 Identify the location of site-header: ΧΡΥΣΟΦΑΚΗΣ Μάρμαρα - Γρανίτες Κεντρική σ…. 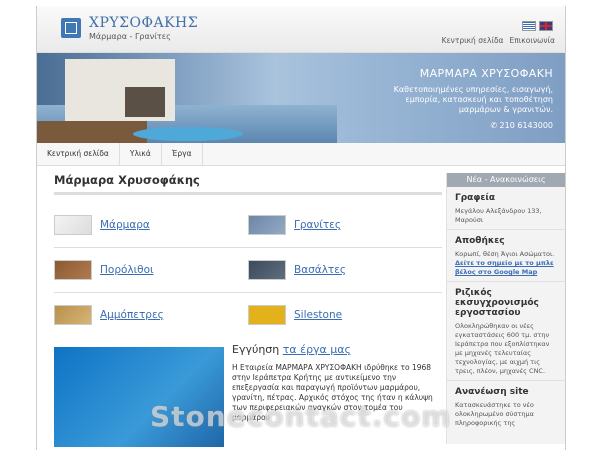
(301, 29).